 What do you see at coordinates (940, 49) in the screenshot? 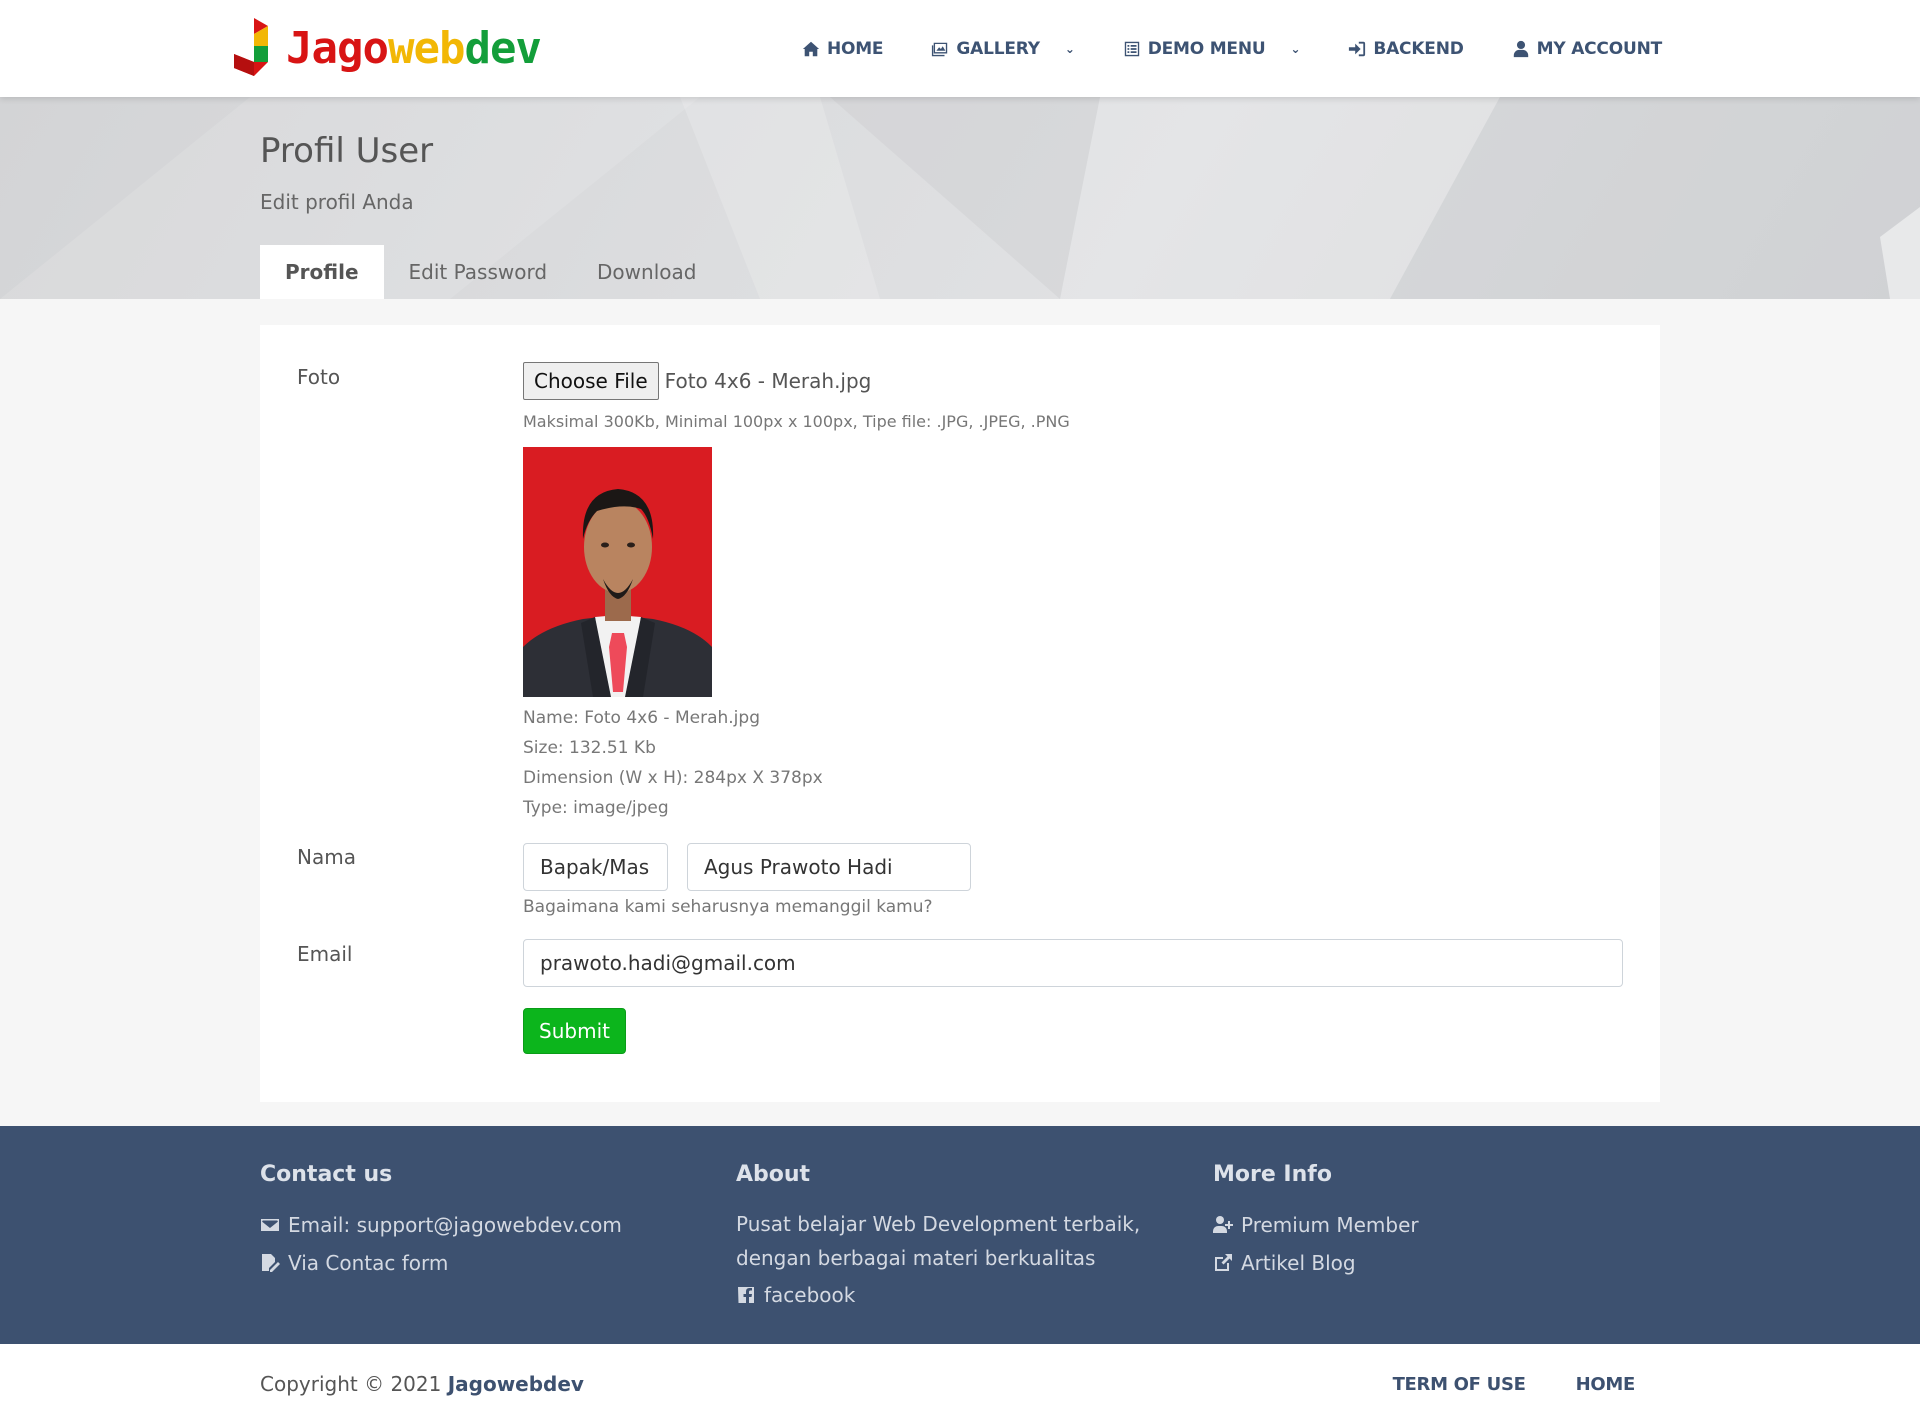
I see `image-icon` at bounding box center [940, 49].